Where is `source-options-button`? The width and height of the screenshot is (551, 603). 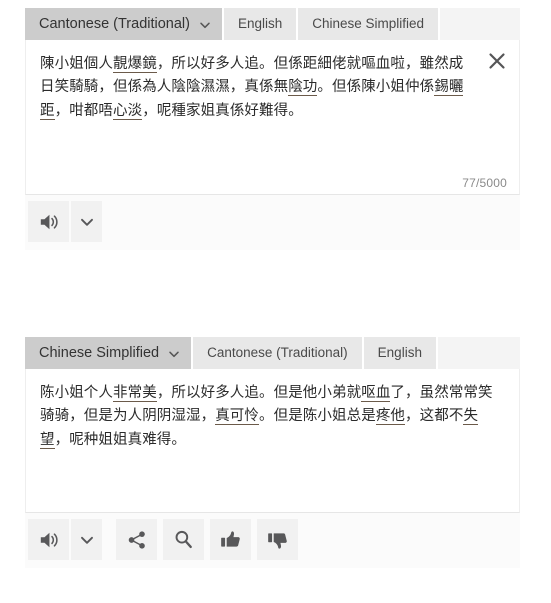 source-options-button is located at coordinates (86, 221).